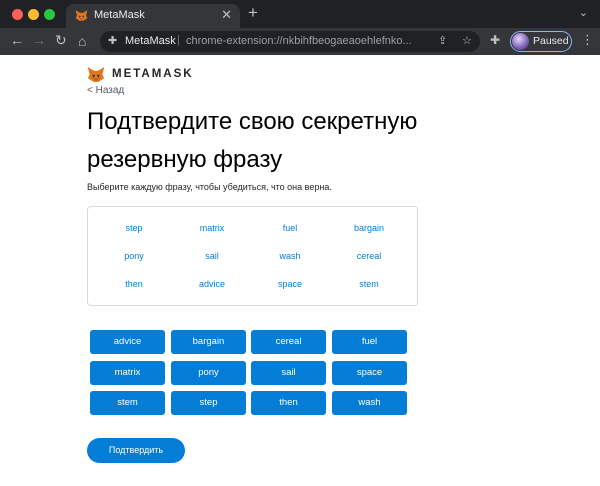  I want to click on share-icon: ⇪, so click(442, 40).